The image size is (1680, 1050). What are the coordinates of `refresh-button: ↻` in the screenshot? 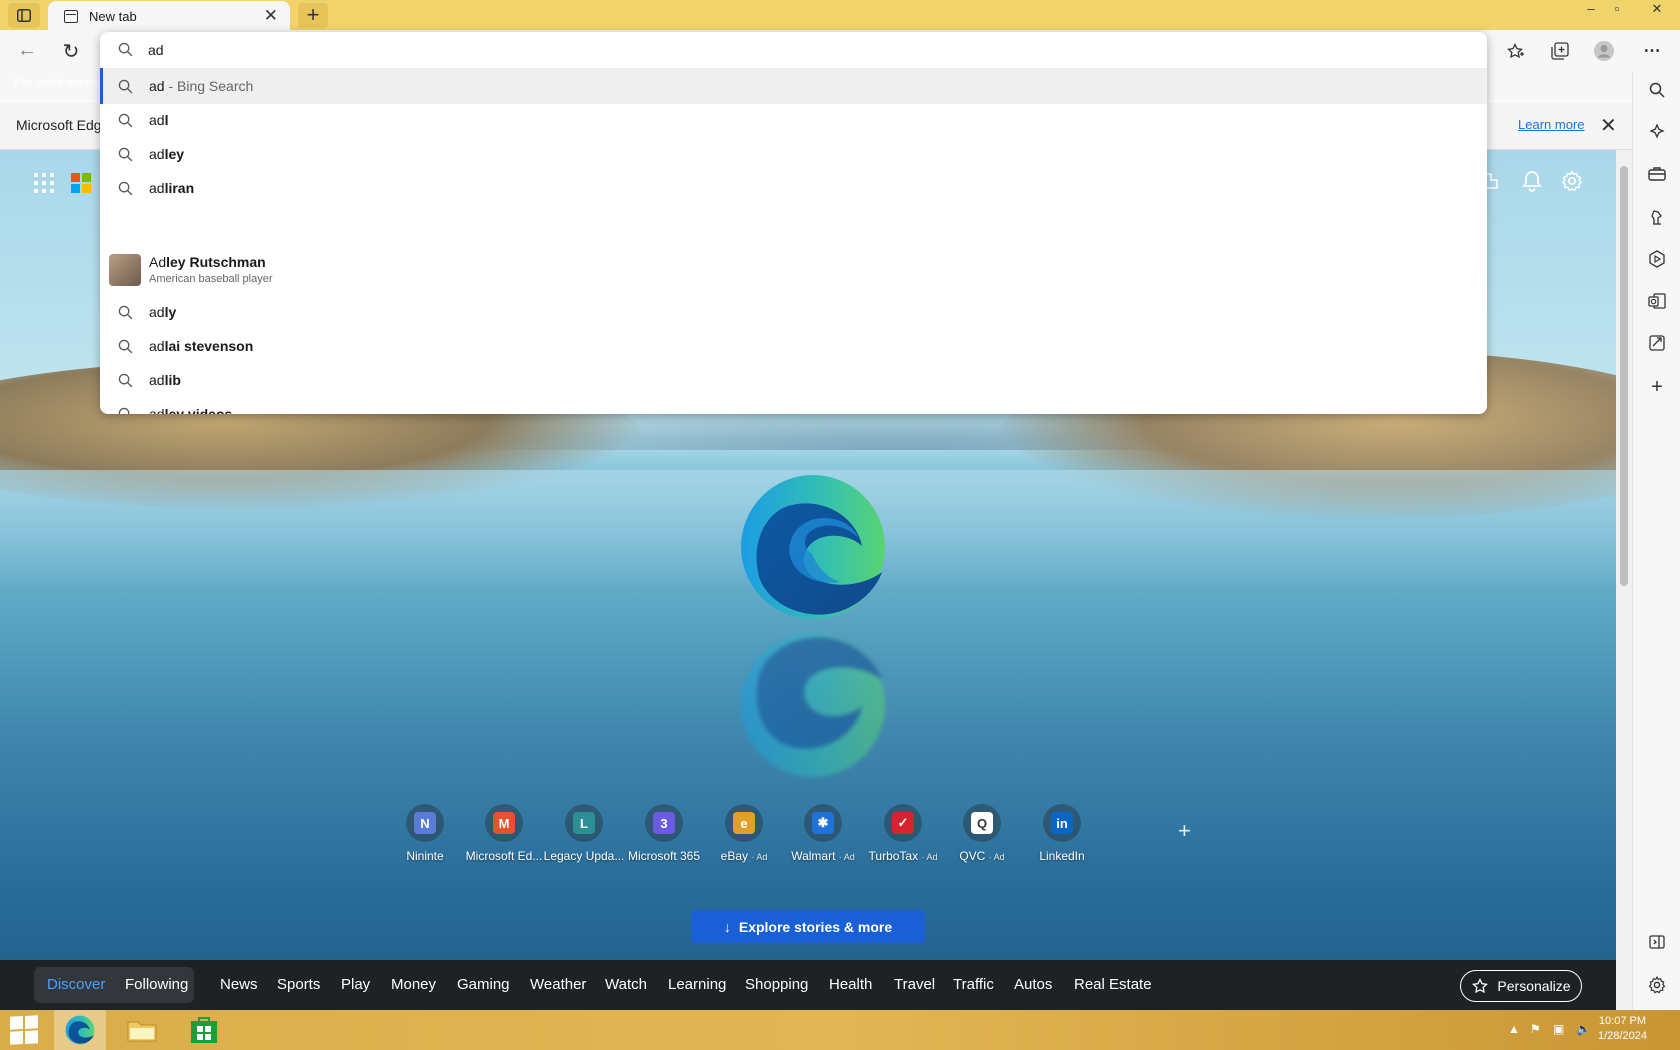 It's located at (71, 51).